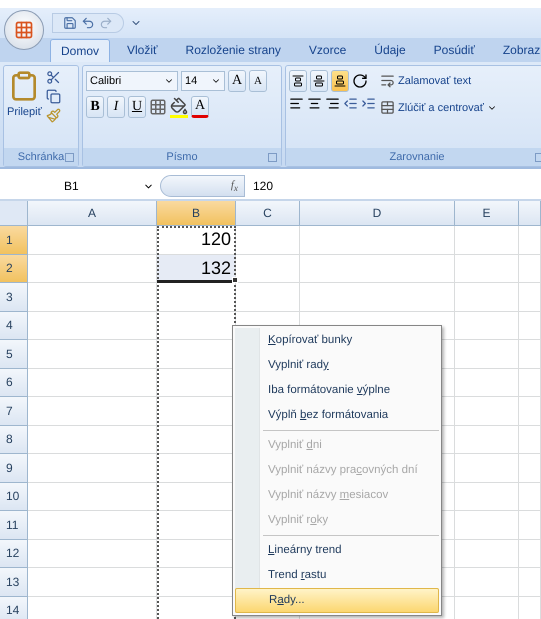 The width and height of the screenshot is (541, 619). I want to click on group-title: Zarovnanie, so click(413, 157).